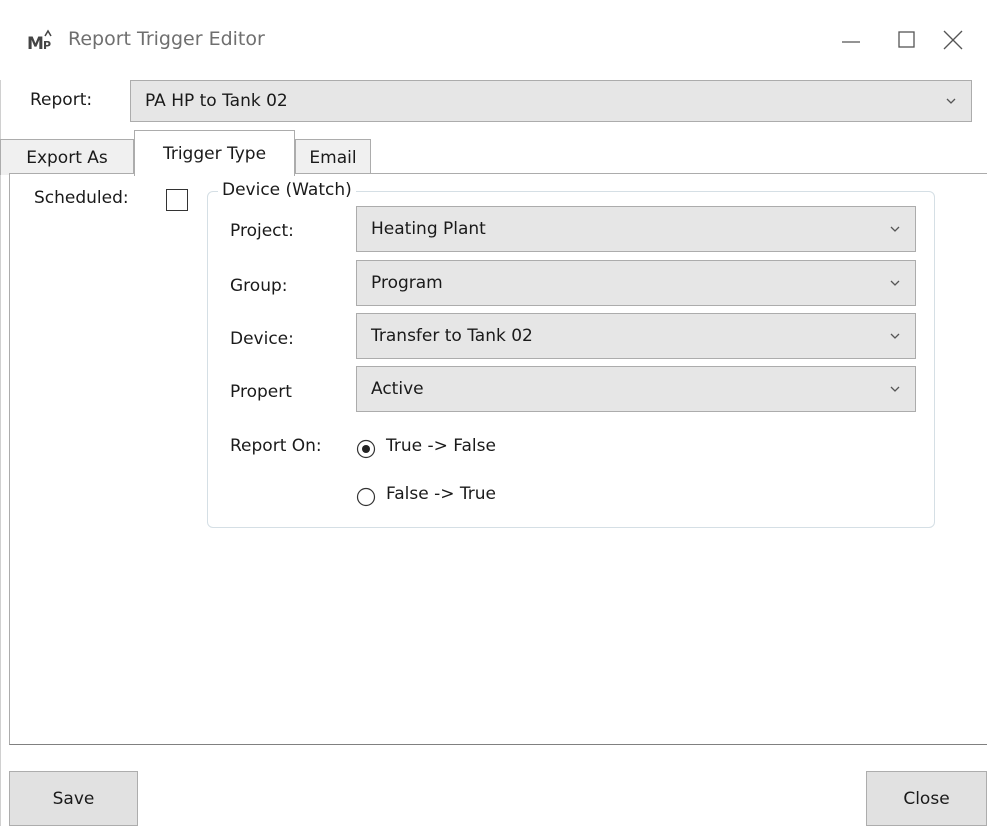  I want to click on minimize-icon, so click(851, 42).